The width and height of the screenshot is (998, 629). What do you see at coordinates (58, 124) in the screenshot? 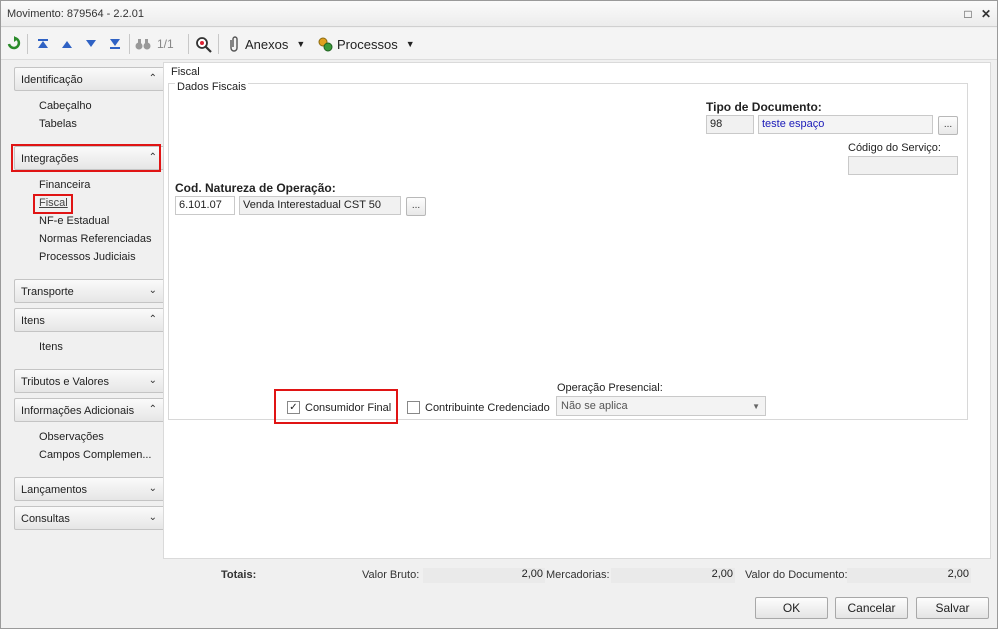
I see `sidebar-item-tabelas: Tabelas` at bounding box center [58, 124].